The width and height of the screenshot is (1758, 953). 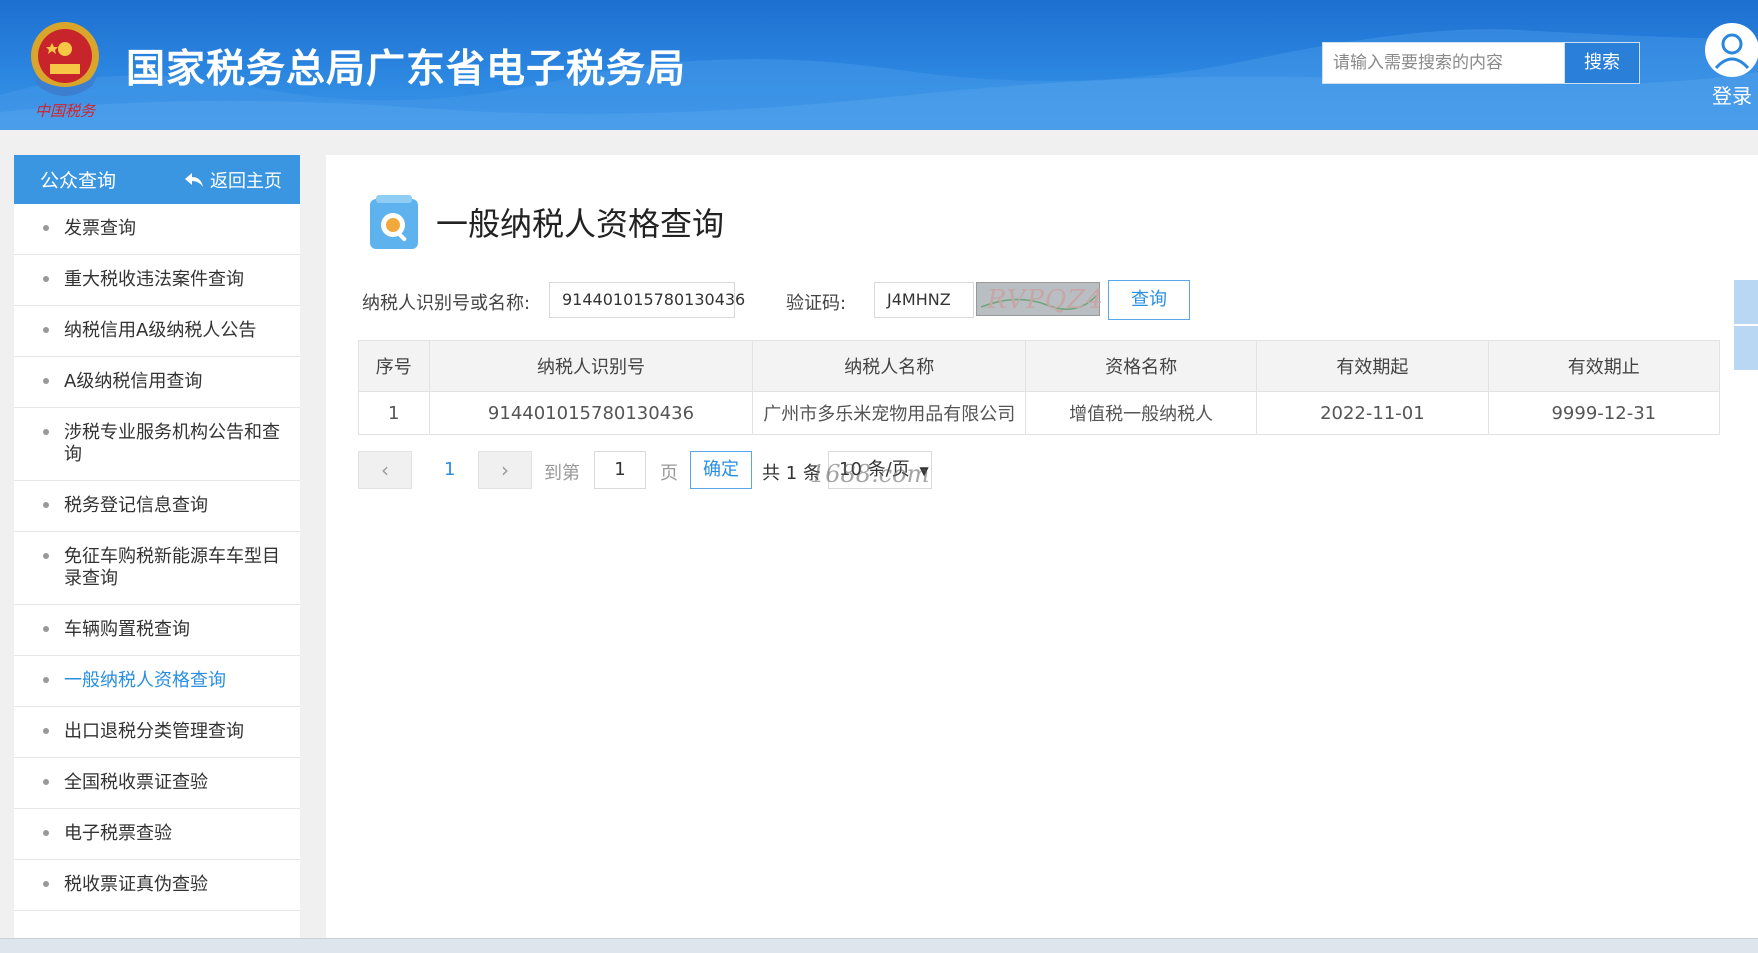 I want to click on sidebar-item-vehicle-tax-query: 车辆购置税查询, so click(x=157, y=630).